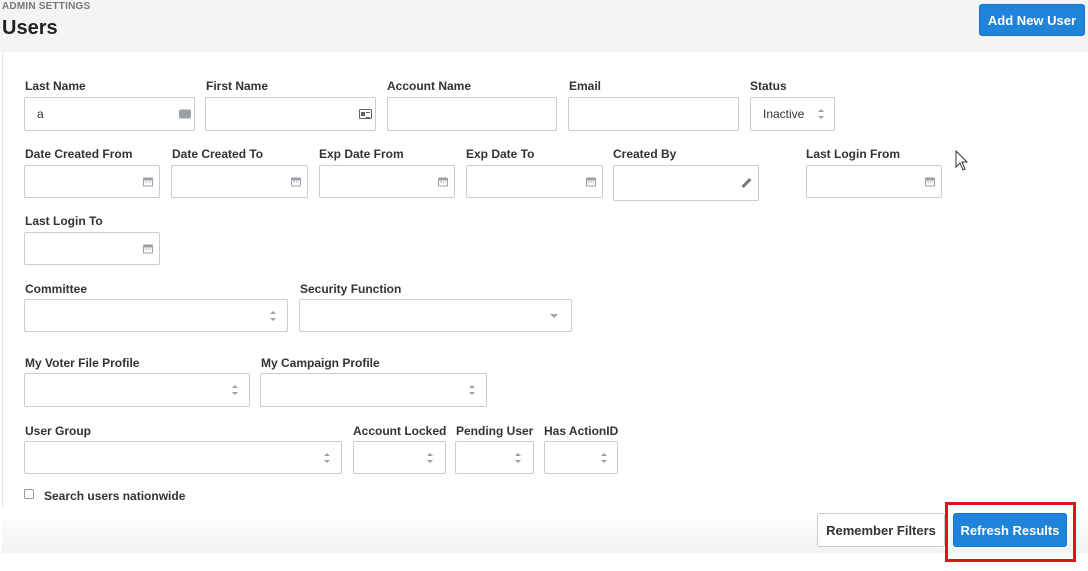 Image resolution: width=1088 pixels, height=571 pixels. What do you see at coordinates (82, 363) in the screenshot?
I see `voter-file-profile-label: My Voter File Profile` at bounding box center [82, 363].